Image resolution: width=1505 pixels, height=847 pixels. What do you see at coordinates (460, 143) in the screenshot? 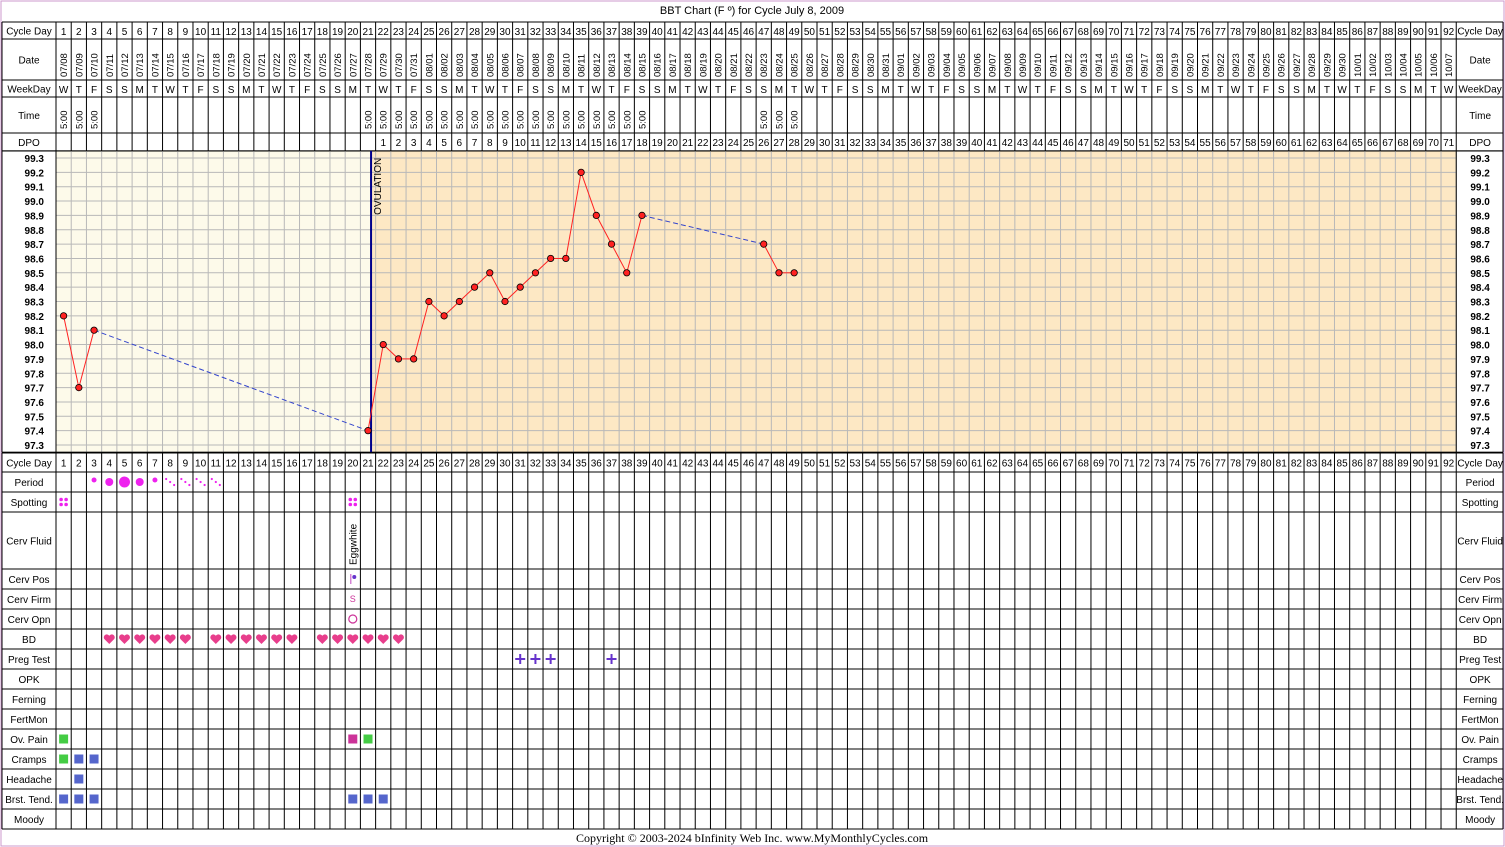
I see `dpo-label: 6` at bounding box center [460, 143].